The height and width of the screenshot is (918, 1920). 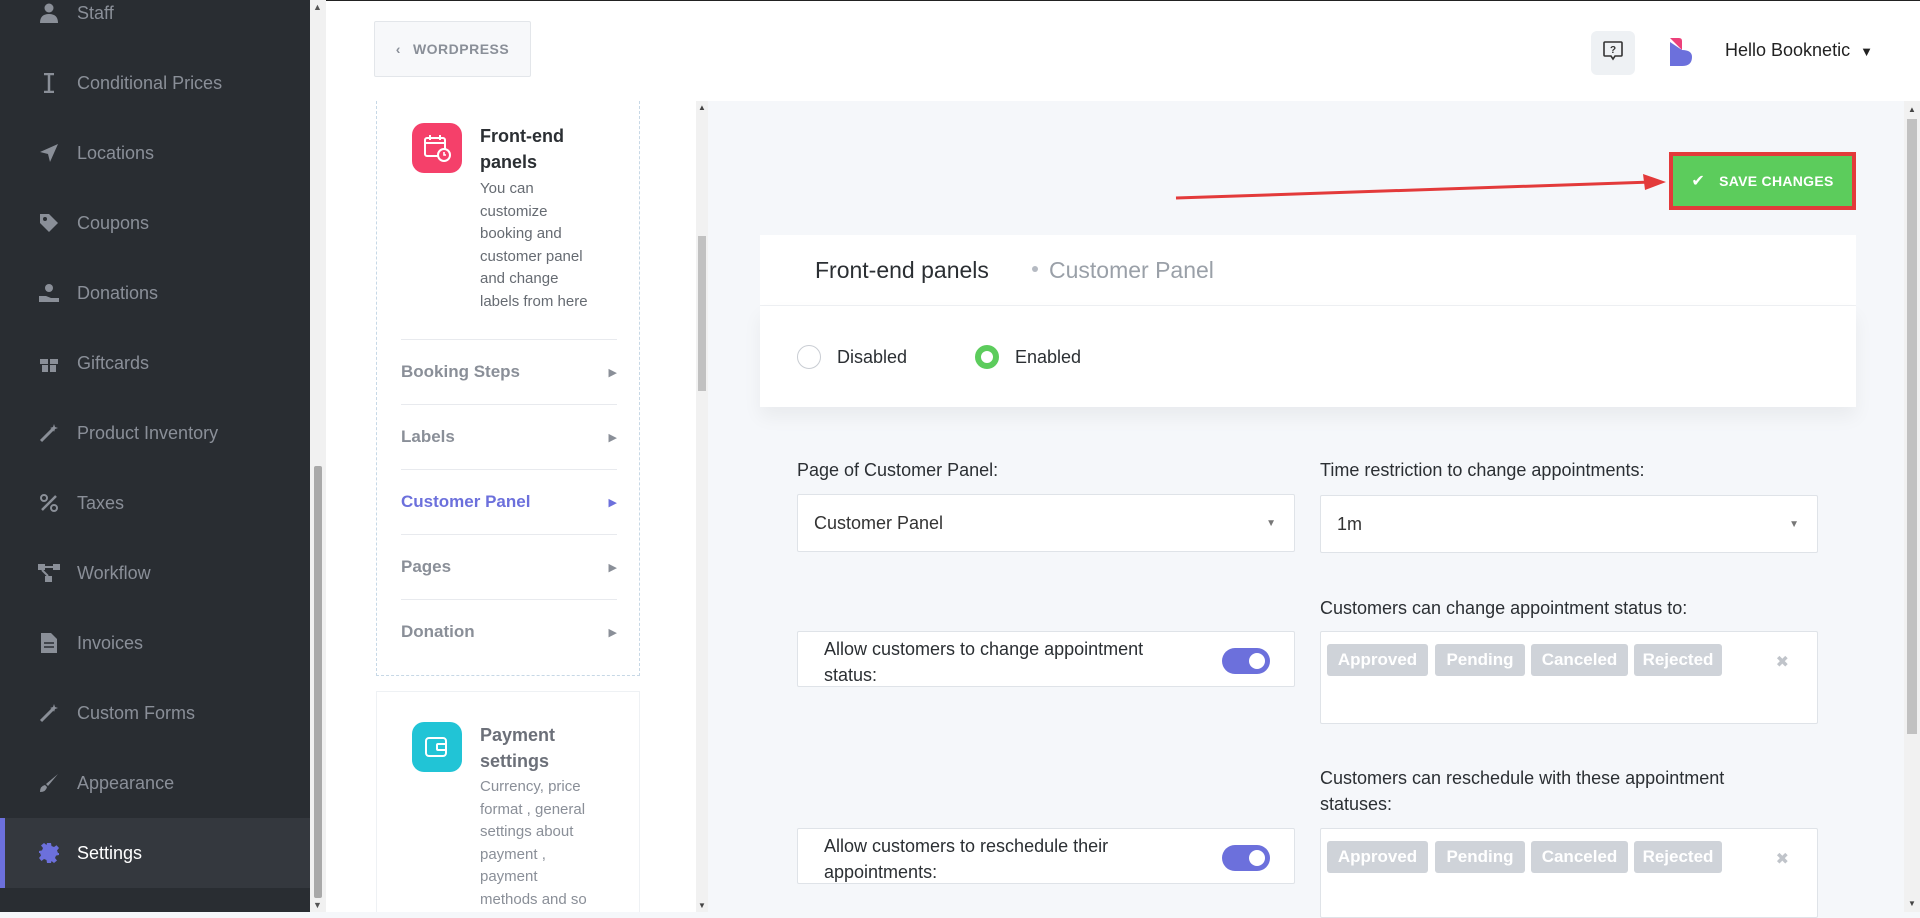 What do you see at coordinates (702, 506) in the screenshot?
I see `settings-nav-scrollbar: ▲ ▼` at bounding box center [702, 506].